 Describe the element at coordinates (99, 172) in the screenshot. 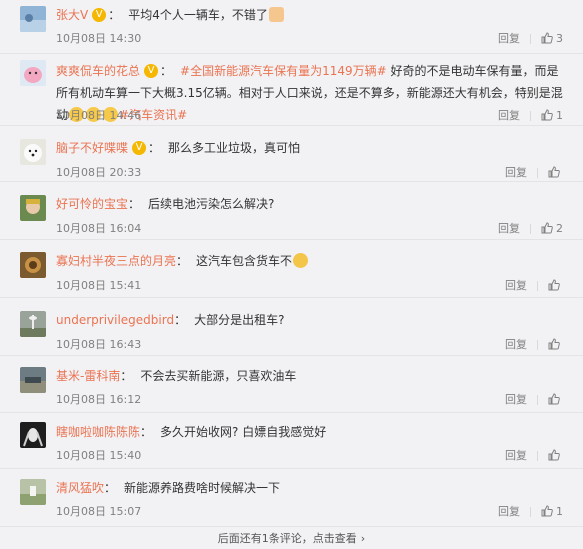

I see `timestamp: 10月08日 20:33` at that location.